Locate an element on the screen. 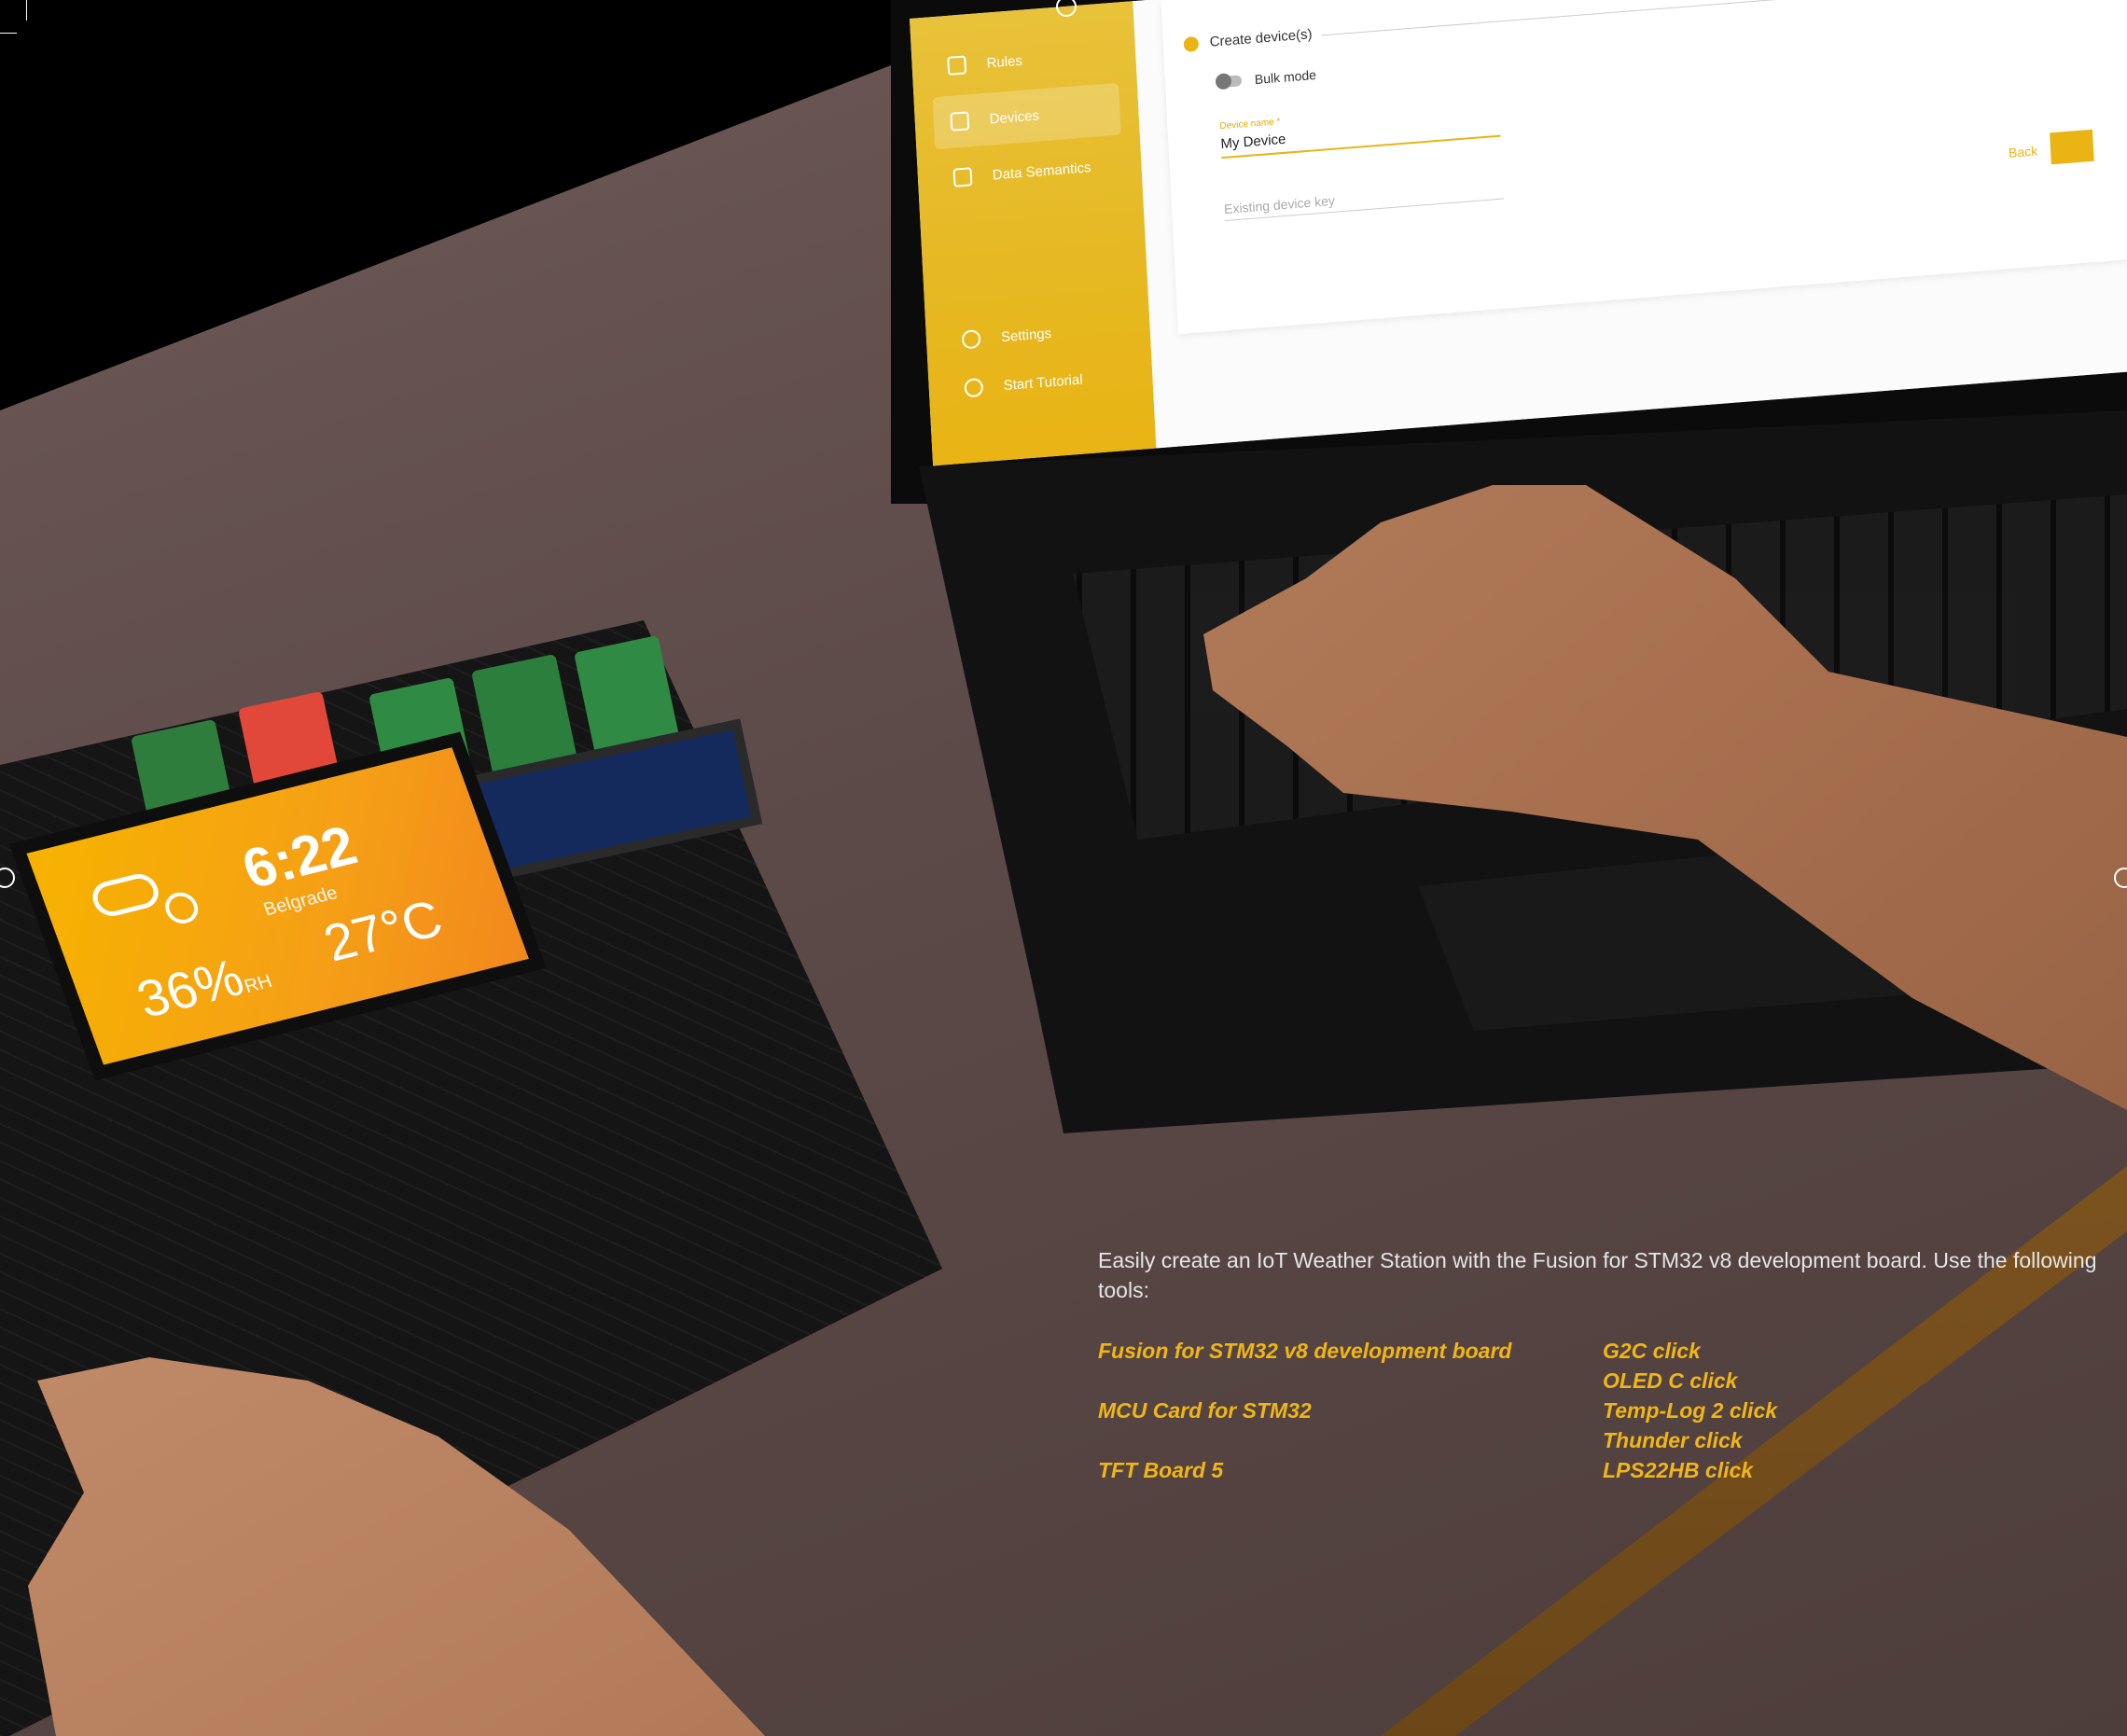 The image size is (2127, 1736). stepper-step: Create device(s) is located at coordinates (1248, 39).